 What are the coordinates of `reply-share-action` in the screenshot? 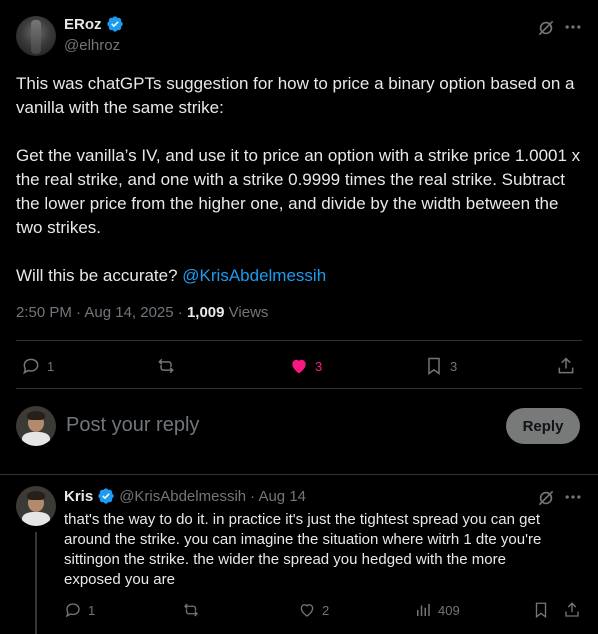 It's located at (572, 610).